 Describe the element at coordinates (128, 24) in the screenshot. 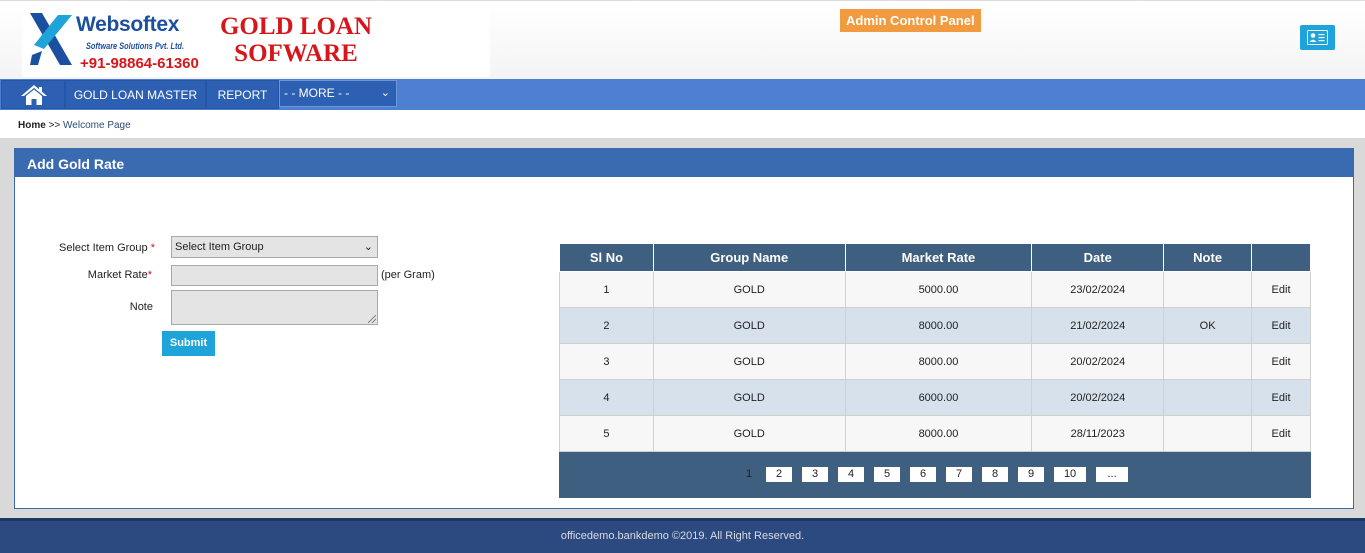

I see `brand-name: Websoftex` at that location.